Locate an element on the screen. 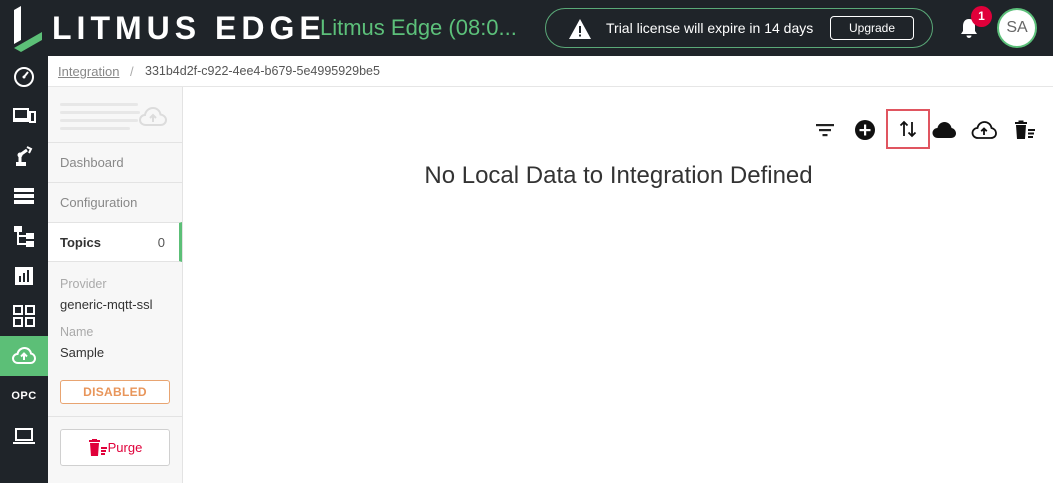 The height and width of the screenshot is (483, 1053). cloud-upload-button is located at coordinates (984, 130).